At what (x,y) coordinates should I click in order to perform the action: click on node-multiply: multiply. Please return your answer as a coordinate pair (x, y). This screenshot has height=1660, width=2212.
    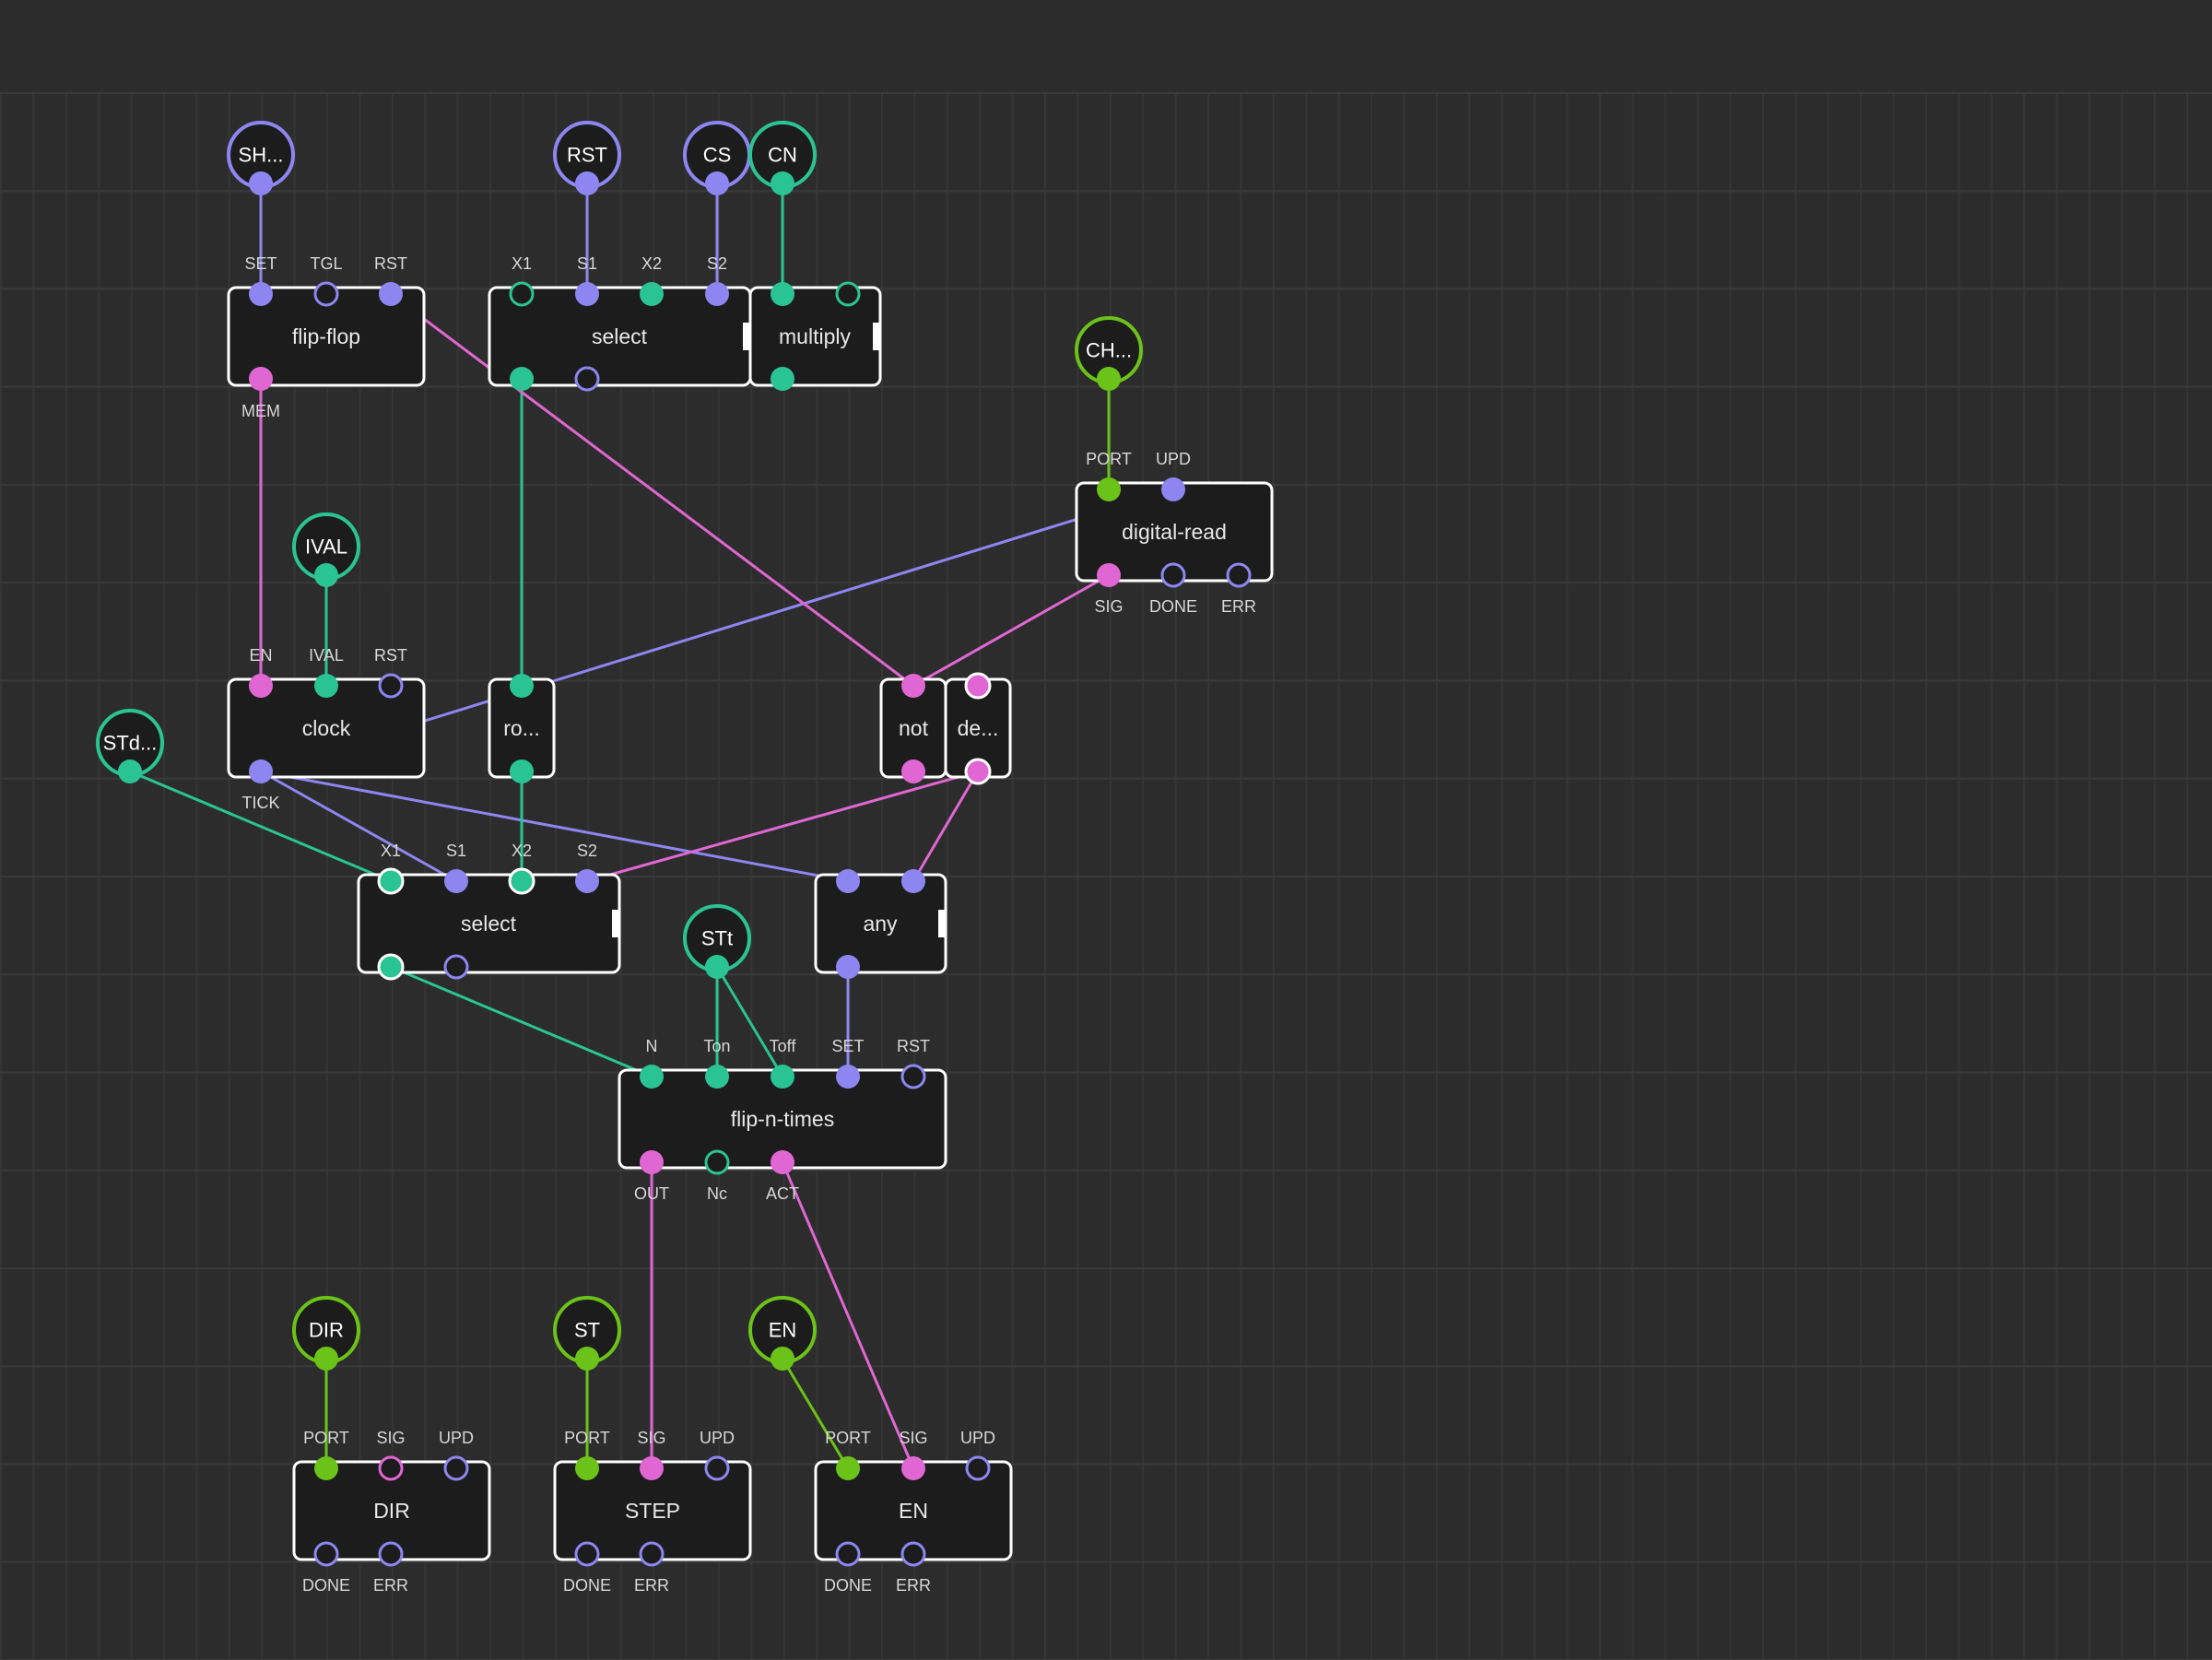
    Looking at the image, I should click on (815, 336).